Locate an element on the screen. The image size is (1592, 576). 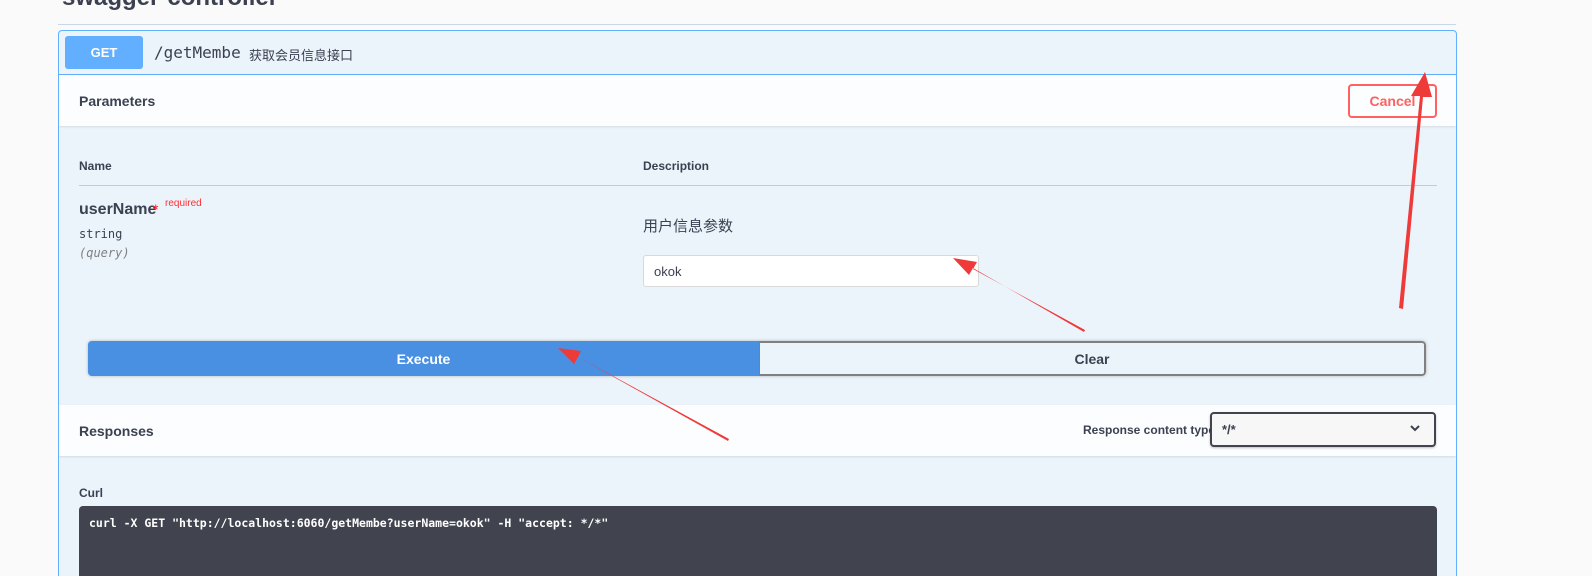
parameters-table-divider is located at coordinates (758, 185).